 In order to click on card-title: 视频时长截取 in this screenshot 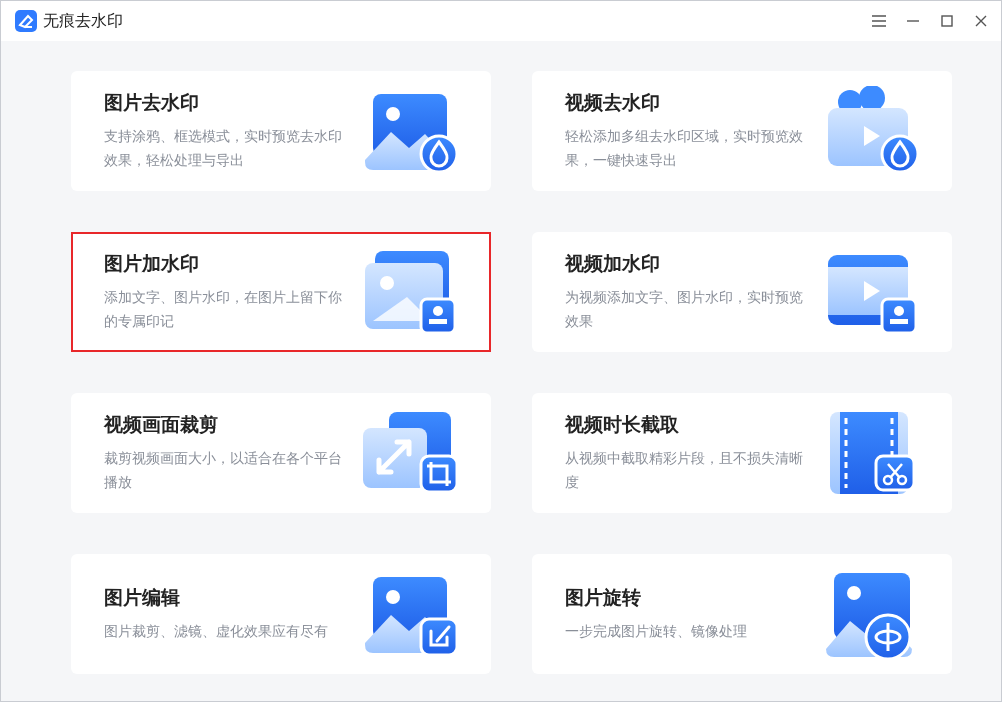, I will do `click(622, 424)`.